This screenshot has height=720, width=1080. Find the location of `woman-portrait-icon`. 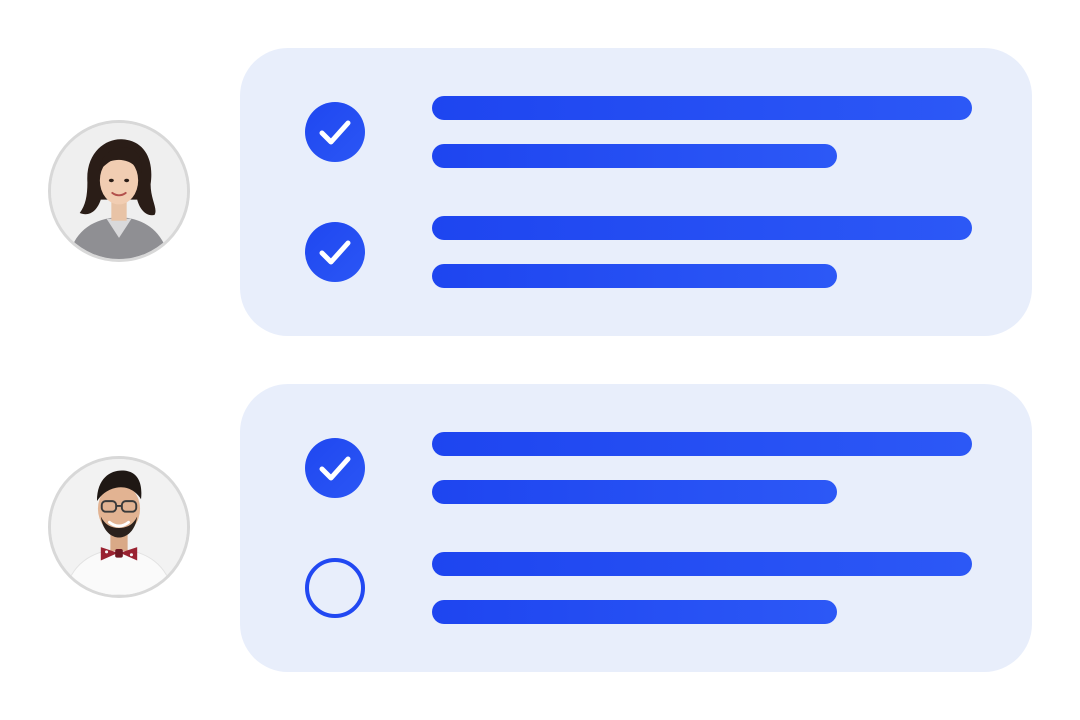

woman-portrait-icon is located at coordinates (119, 191).